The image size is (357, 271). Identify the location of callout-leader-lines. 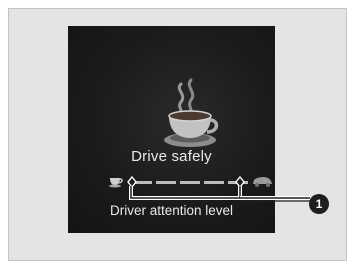
(219, 194).